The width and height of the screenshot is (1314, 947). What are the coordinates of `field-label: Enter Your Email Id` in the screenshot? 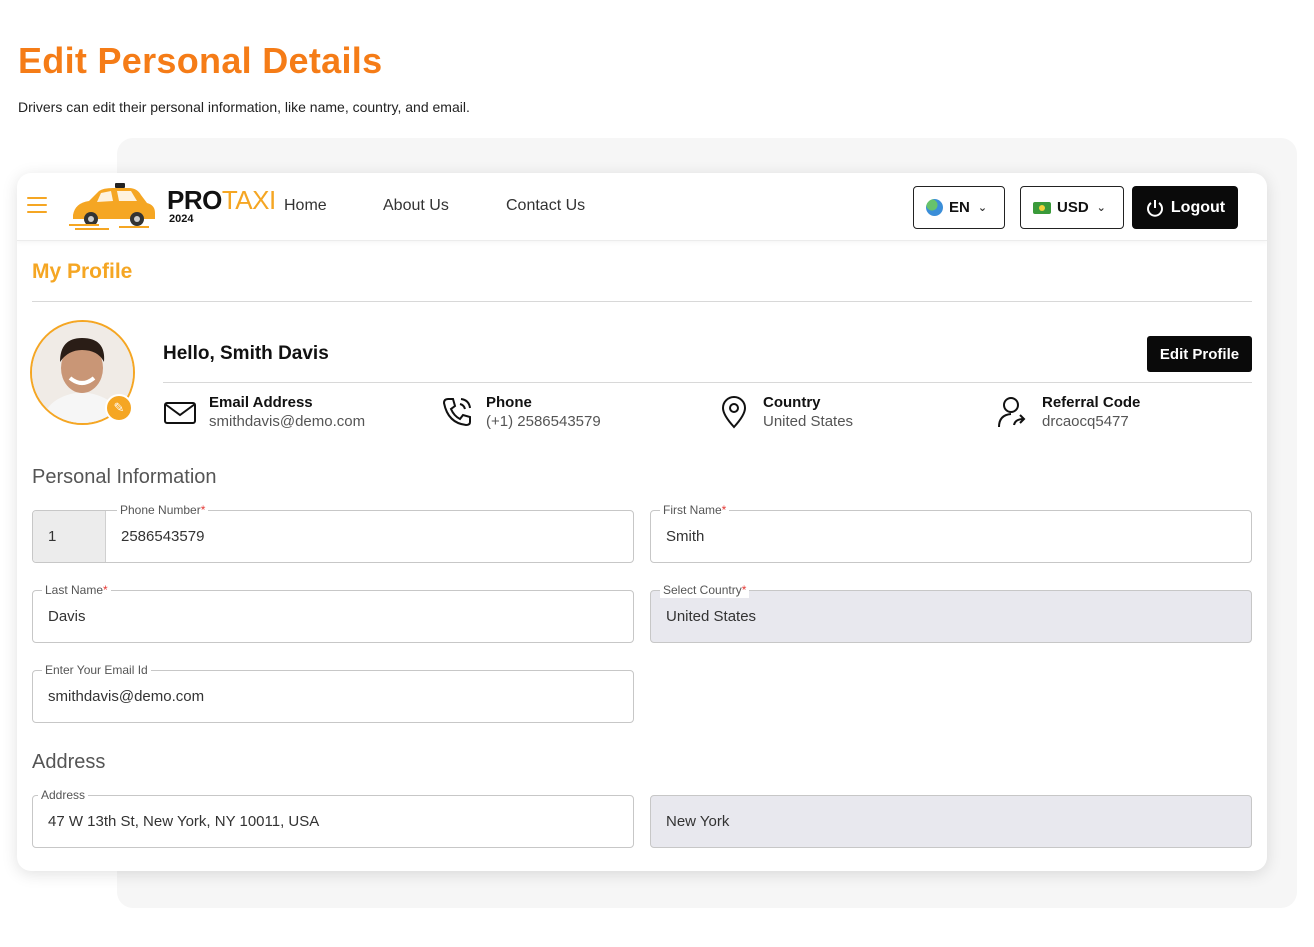 It's located at (96, 670).